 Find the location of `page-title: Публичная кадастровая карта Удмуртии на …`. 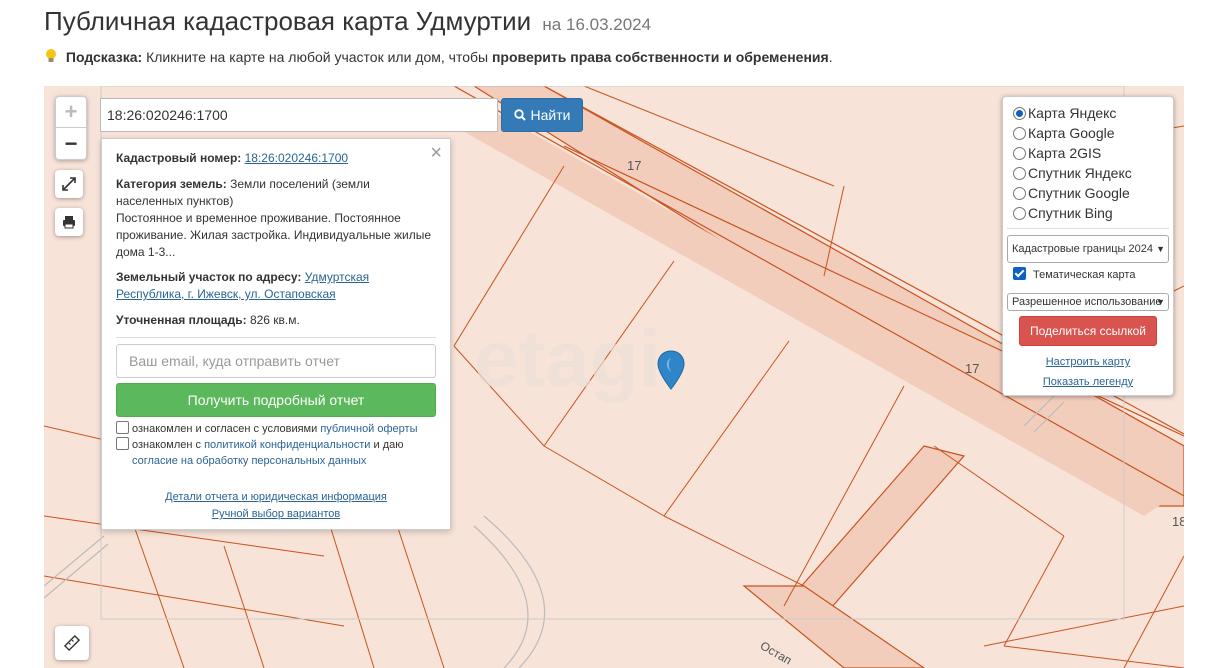

page-title: Публичная кадастровая карта Удмуртии на … is located at coordinates (347, 21).